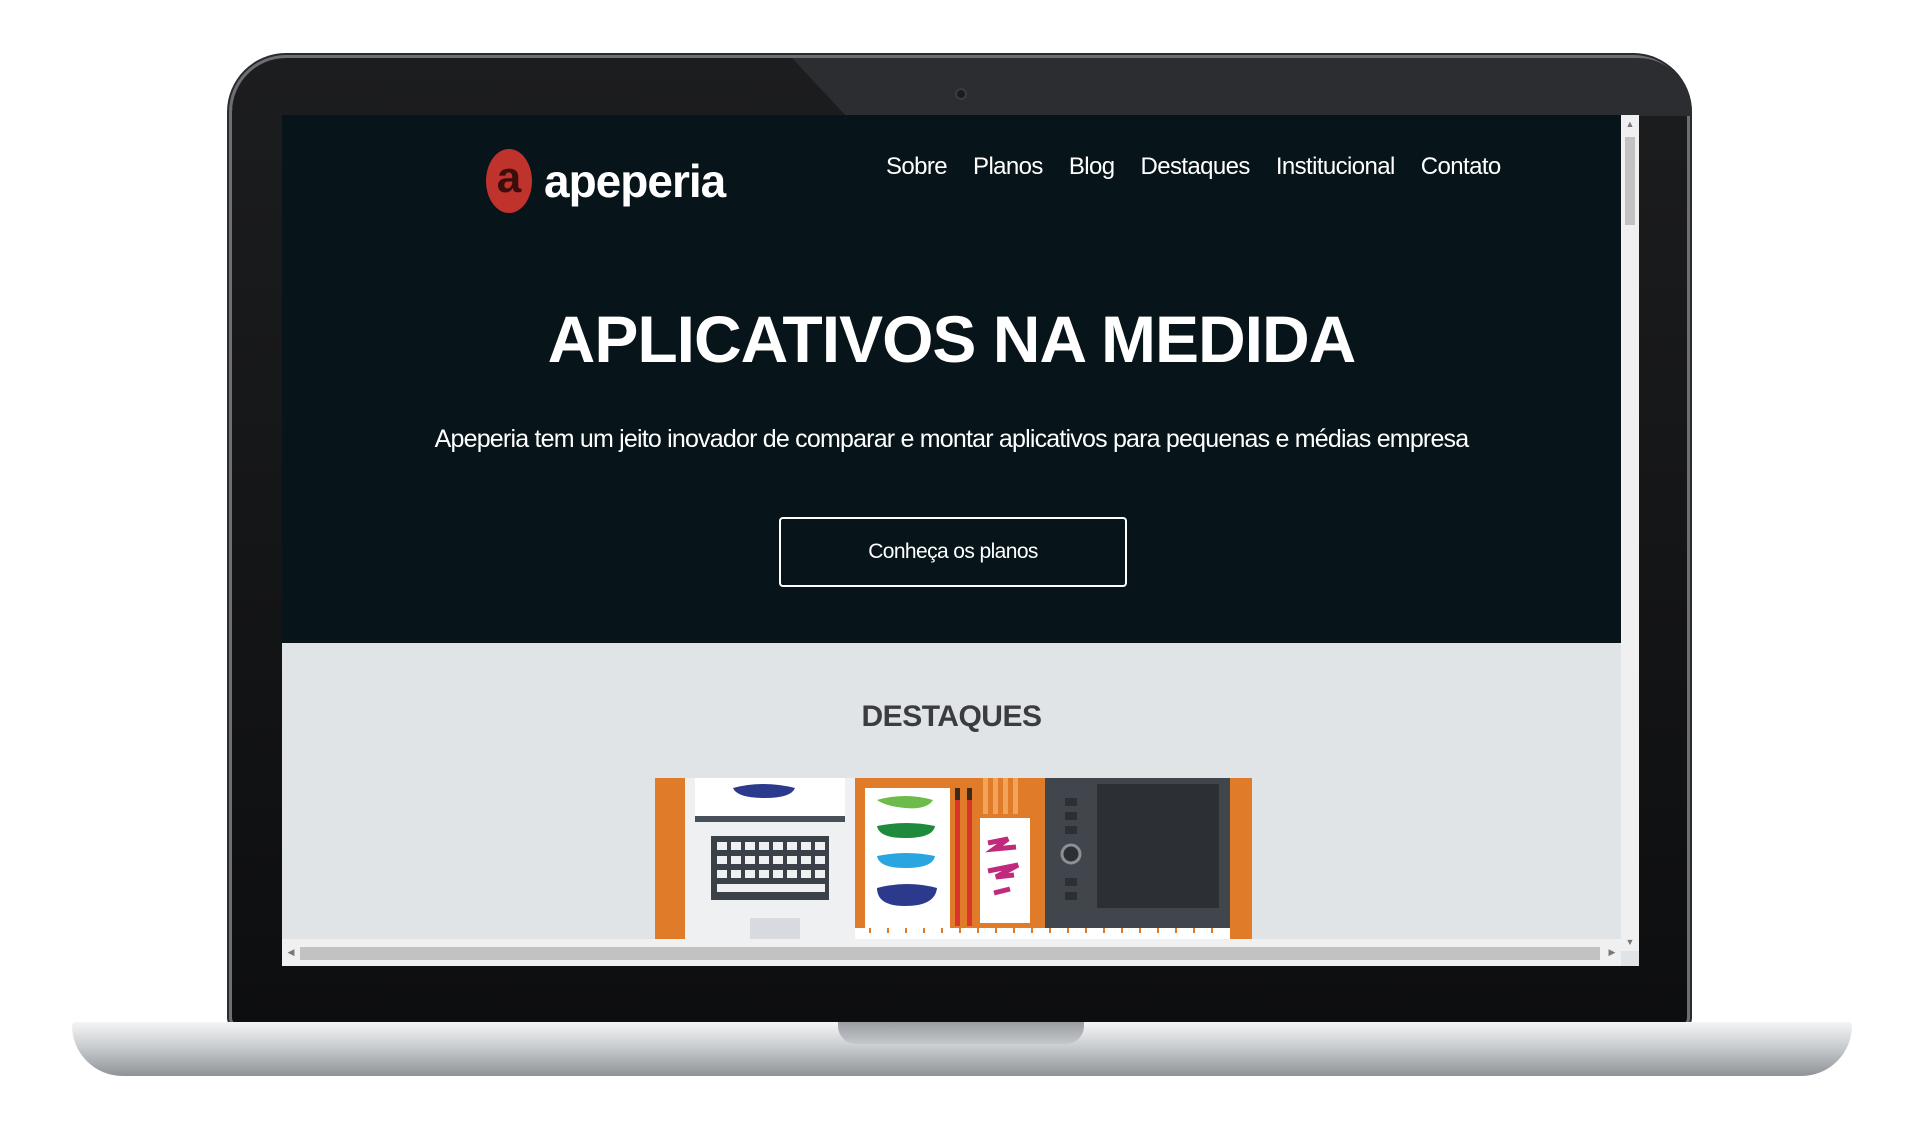 The height and width of the screenshot is (1139, 1910). What do you see at coordinates (291, 952) in the screenshot?
I see `scroll-left-icon: ◀` at bounding box center [291, 952].